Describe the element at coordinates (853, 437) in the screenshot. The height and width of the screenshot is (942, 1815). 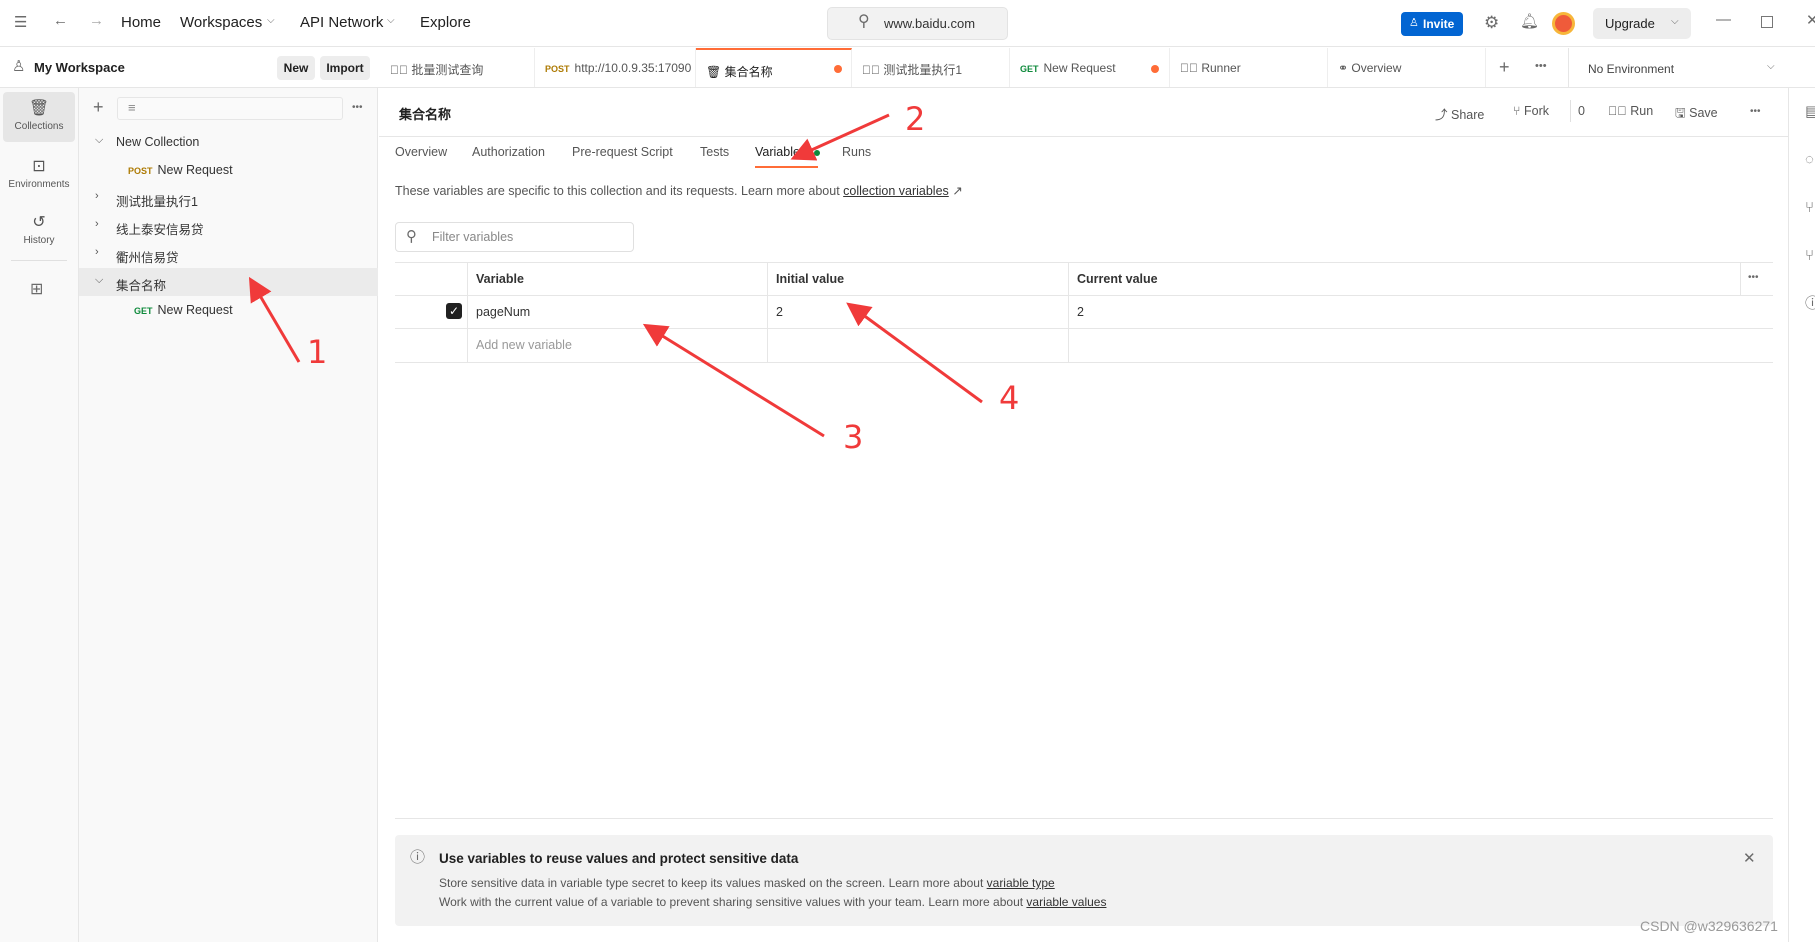
I see `annotation-label-3: 3` at that location.